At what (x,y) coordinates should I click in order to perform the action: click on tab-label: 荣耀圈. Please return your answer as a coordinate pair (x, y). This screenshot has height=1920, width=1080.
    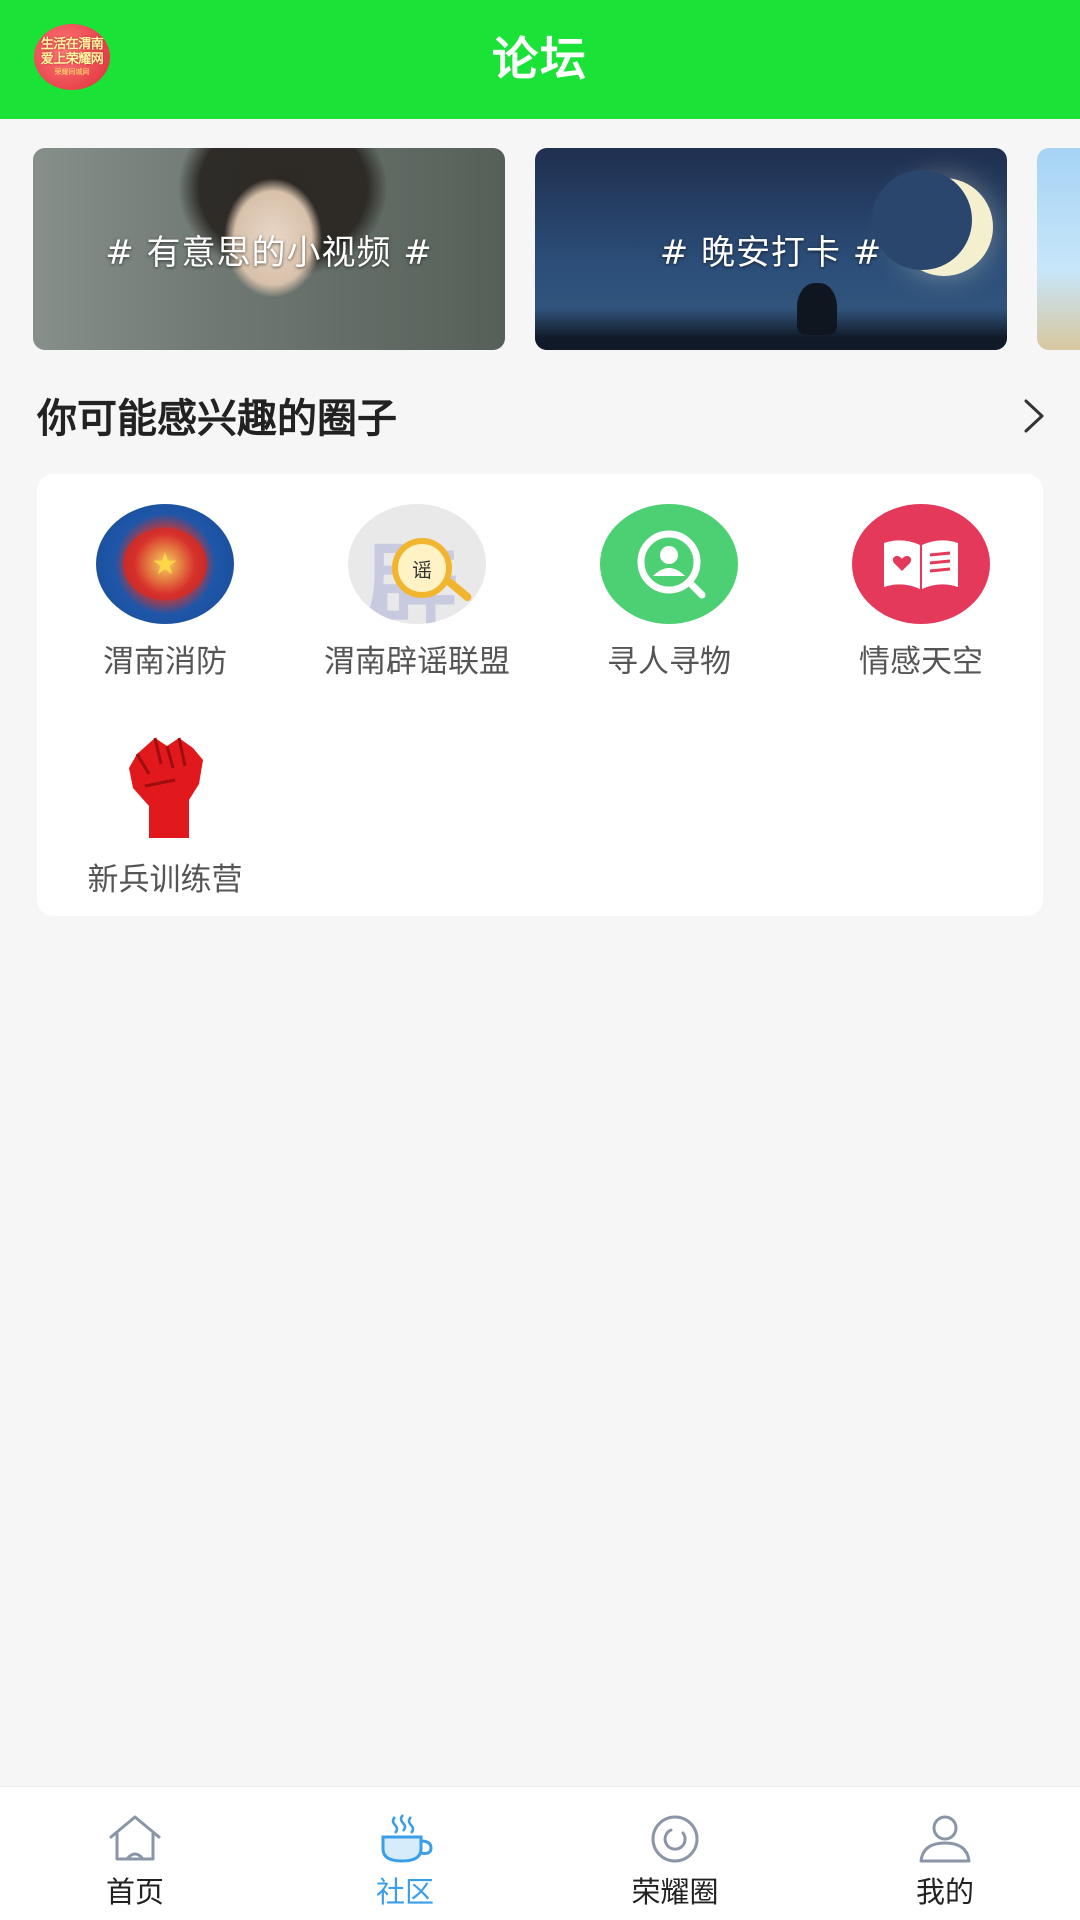
    Looking at the image, I should click on (675, 1892).